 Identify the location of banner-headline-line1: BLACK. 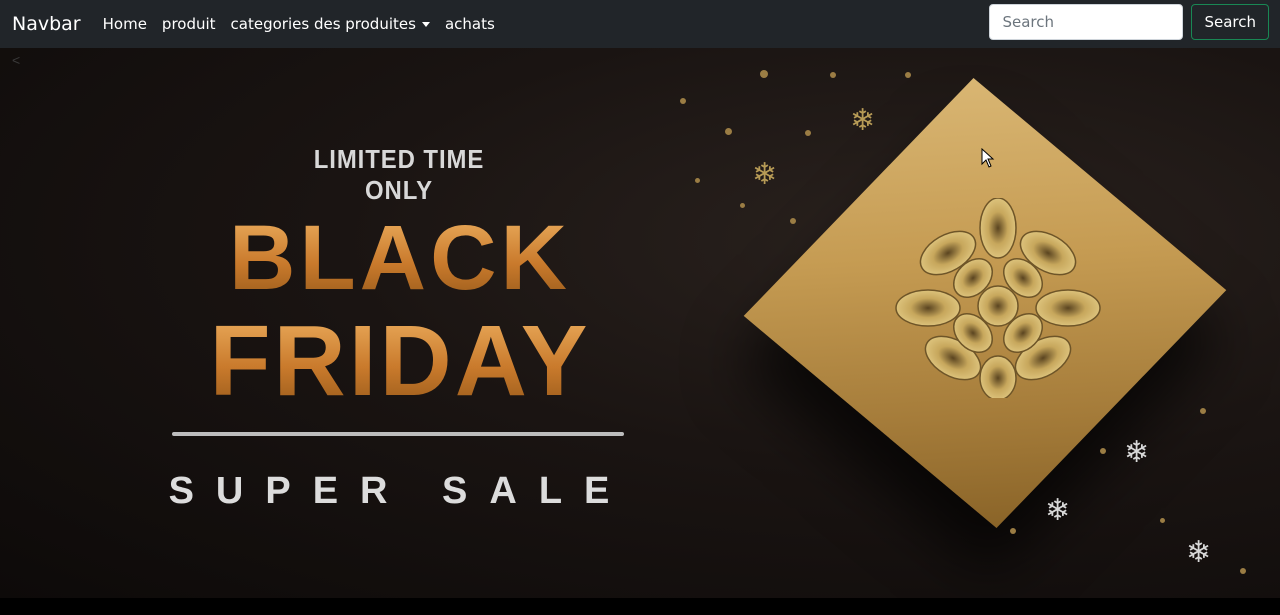
(400, 258).